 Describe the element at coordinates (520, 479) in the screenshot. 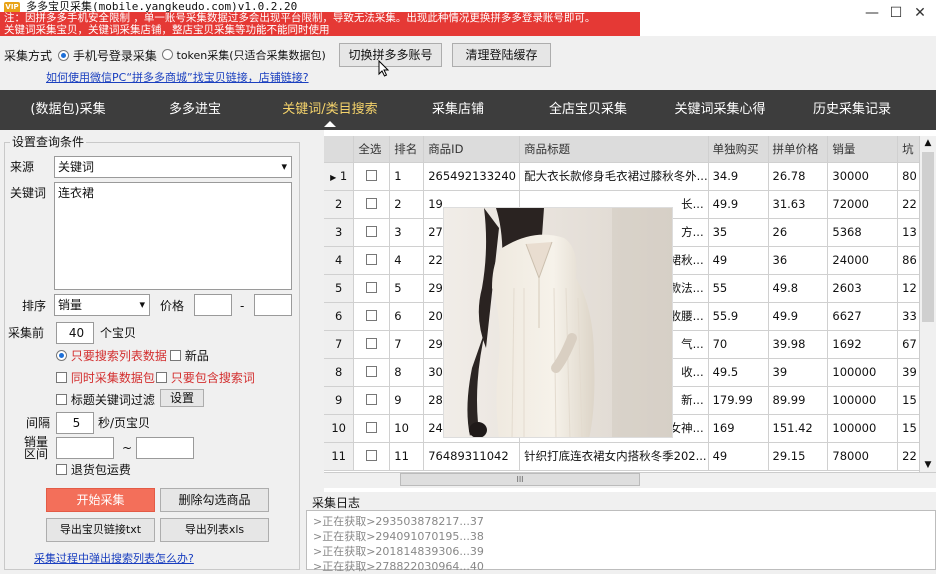

I see `horizontal-scroll-thumb: III` at that location.